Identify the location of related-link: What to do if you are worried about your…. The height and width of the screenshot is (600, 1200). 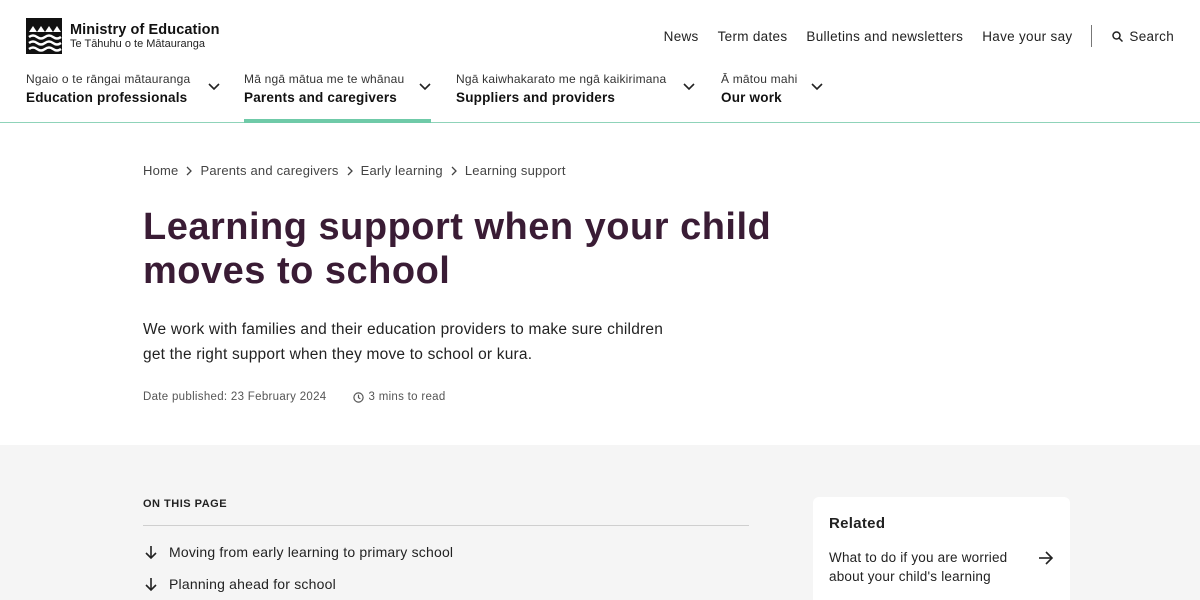
(941, 567).